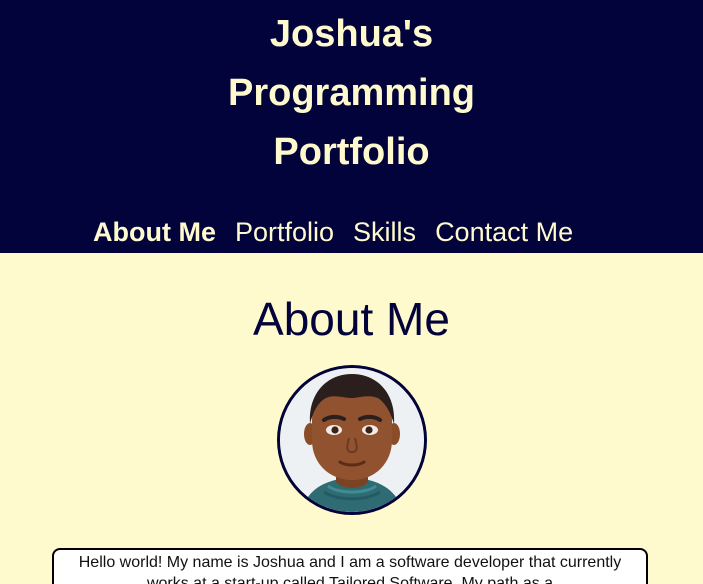  I want to click on site-title-line: Joshua's, so click(351, 34).